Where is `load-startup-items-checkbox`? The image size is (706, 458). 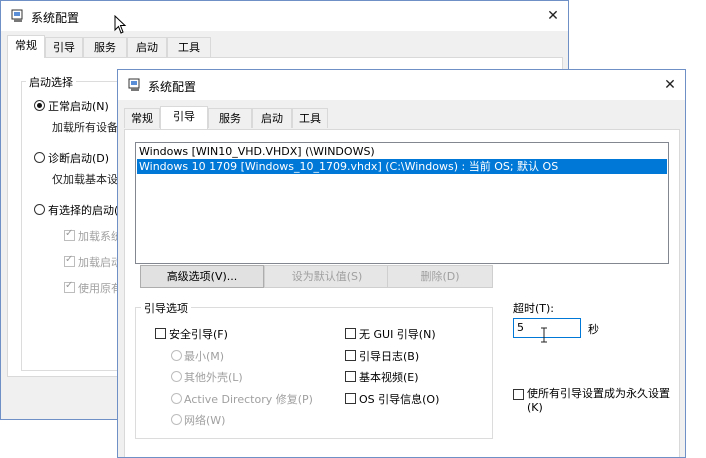
load-startup-items-checkbox is located at coordinates (69, 260).